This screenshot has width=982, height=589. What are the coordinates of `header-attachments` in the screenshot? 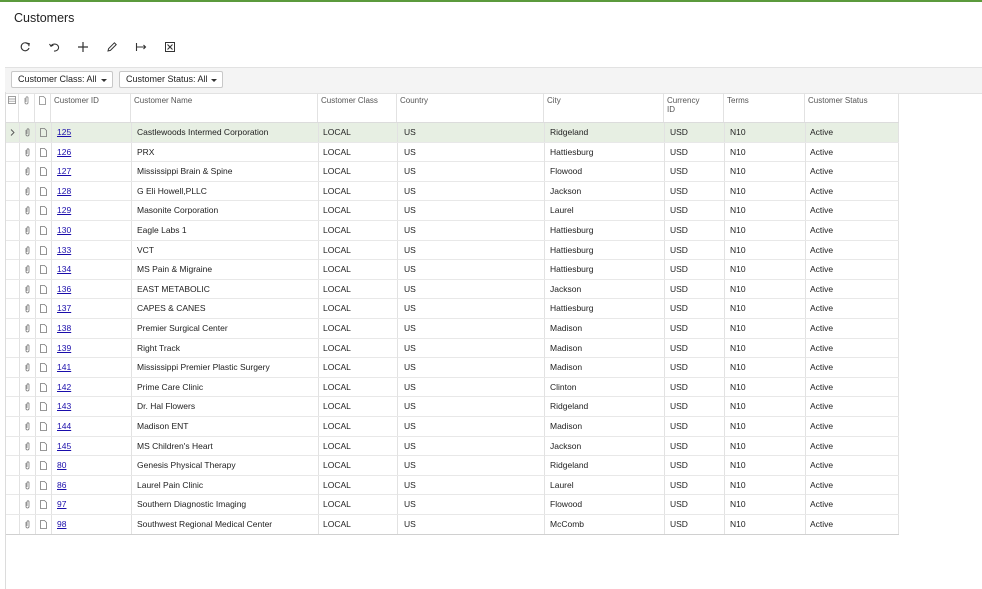 It's located at (27, 107).